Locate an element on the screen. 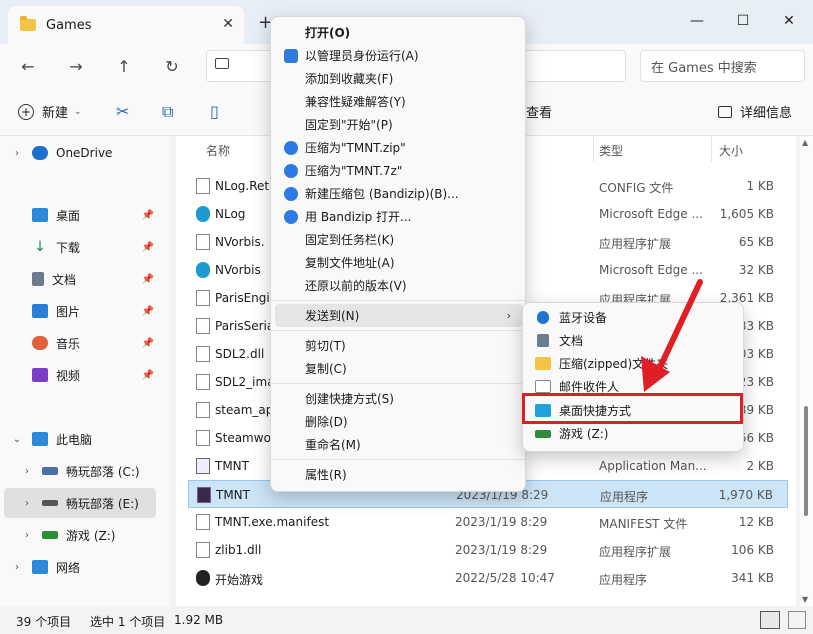 The width and height of the screenshot is (813, 634). back-icon: ← is located at coordinates (28, 66).